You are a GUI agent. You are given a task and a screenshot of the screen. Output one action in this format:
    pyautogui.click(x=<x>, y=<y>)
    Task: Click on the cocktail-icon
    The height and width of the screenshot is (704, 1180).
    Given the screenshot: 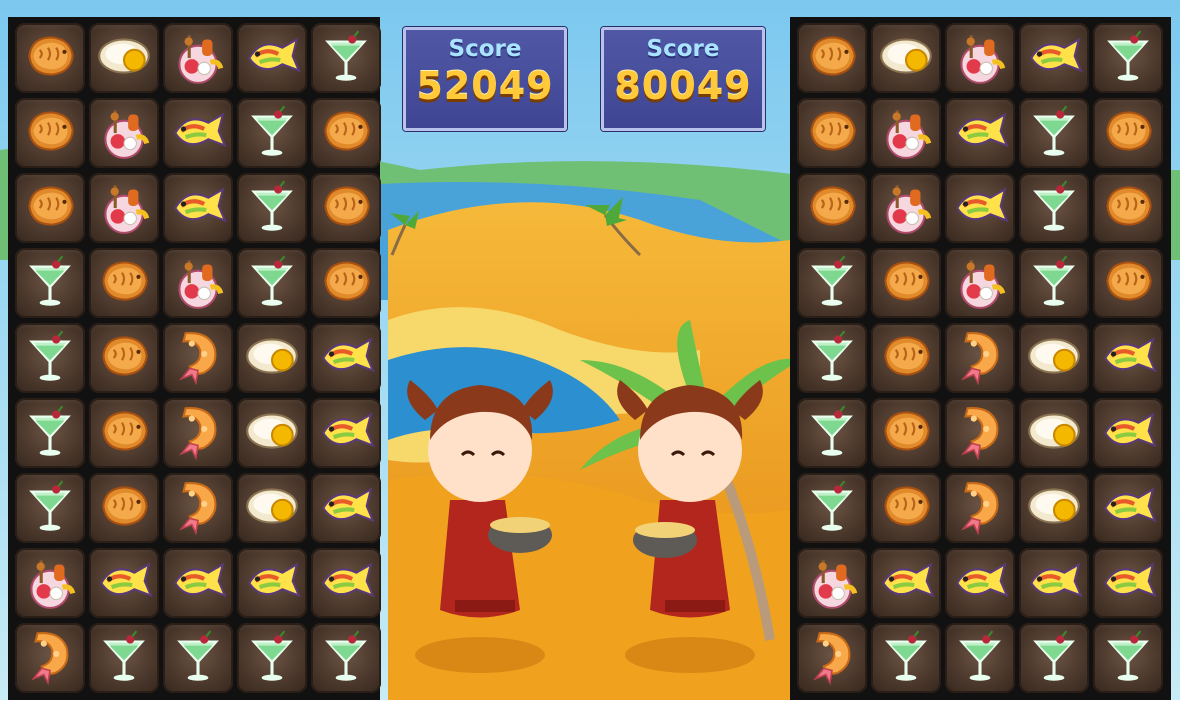 What is the action you would take?
    pyautogui.click(x=272, y=133)
    